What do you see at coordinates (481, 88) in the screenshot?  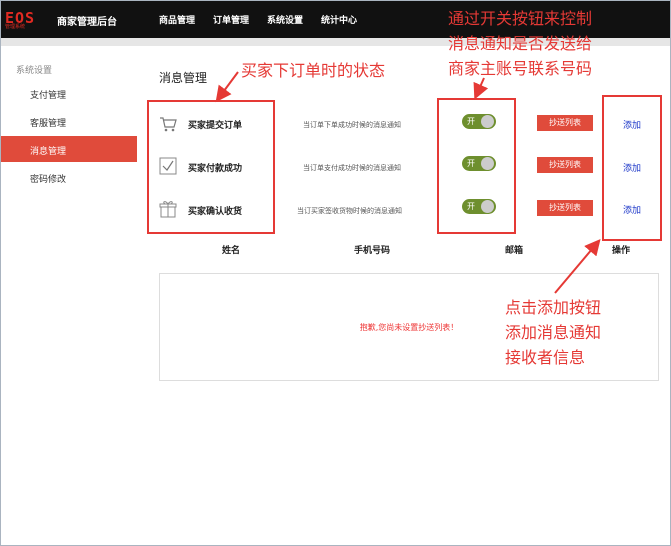 I see `arrow-toggle` at bounding box center [481, 88].